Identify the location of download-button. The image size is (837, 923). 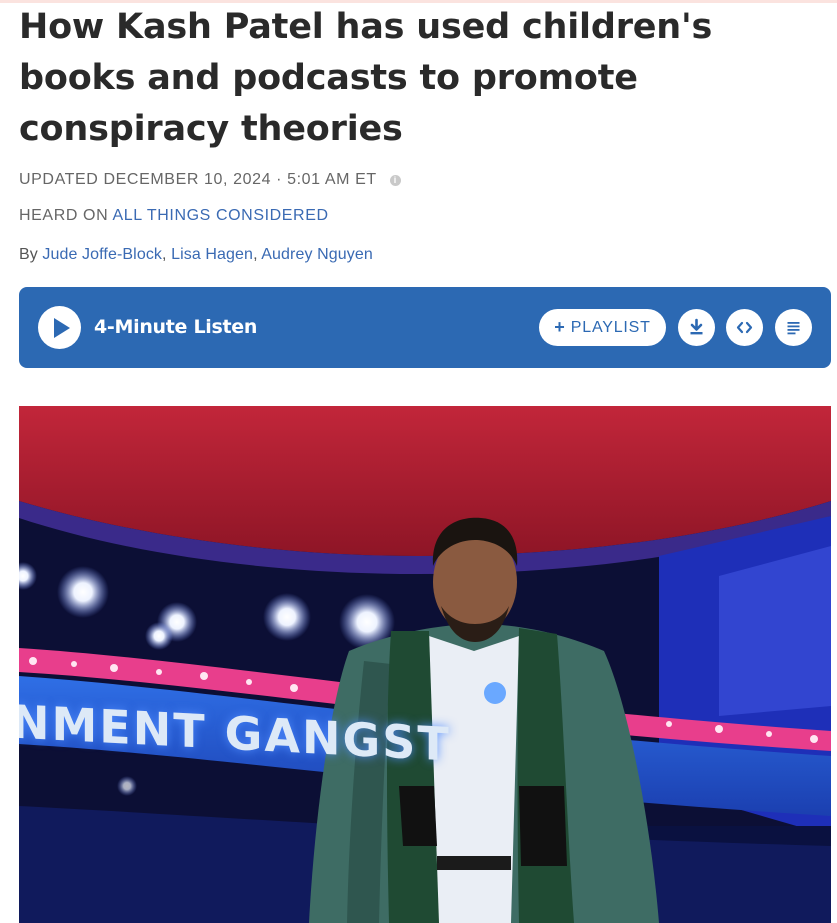
(696, 327).